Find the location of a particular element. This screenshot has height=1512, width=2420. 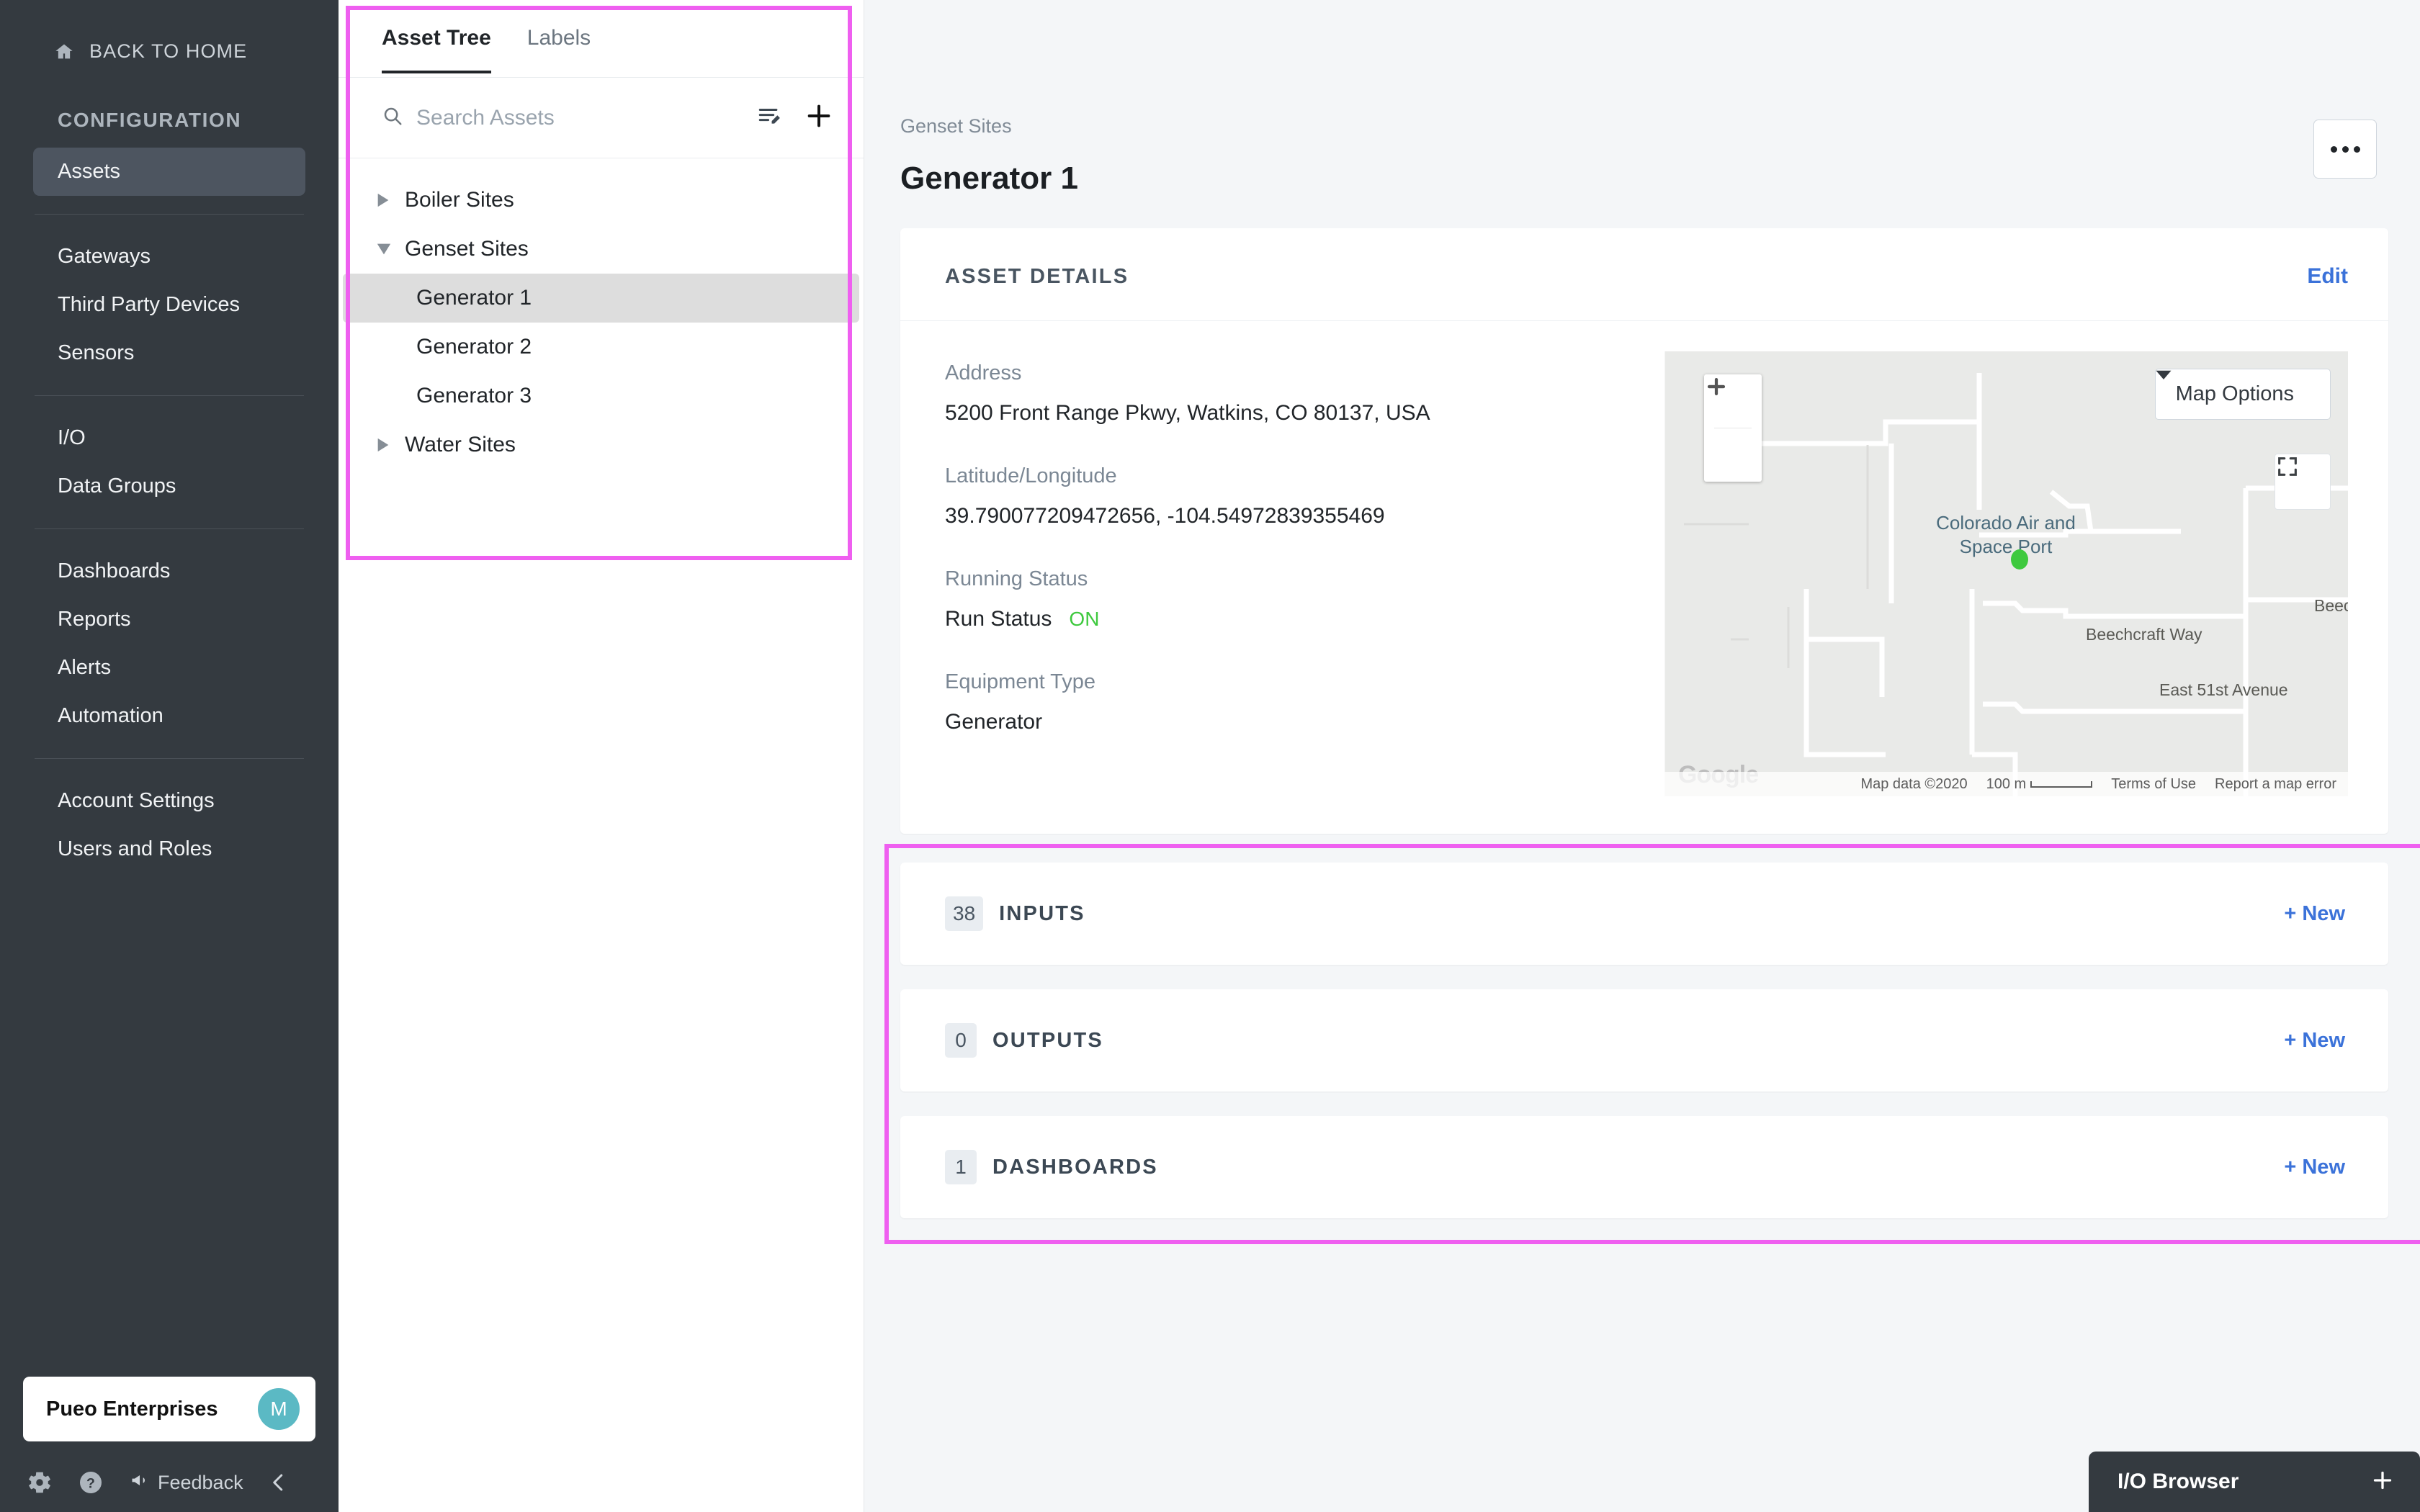

tree-node-water-sites: Water Sites is located at coordinates (601, 444).